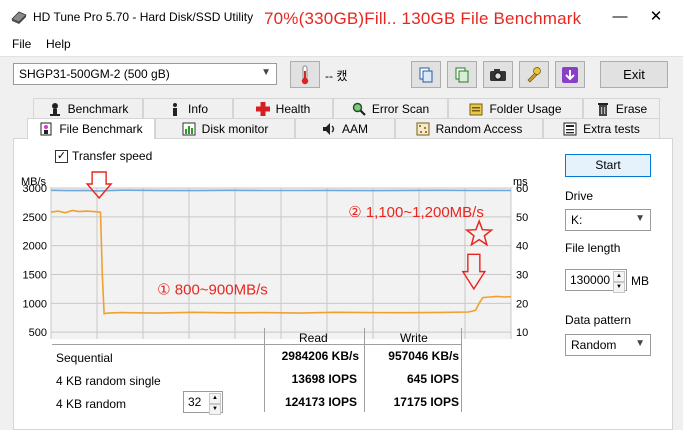 Image resolution: width=683 pixels, height=430 pixels. Describe the element at coordinates (98, 108) in the screenshot. I see `tab-benchmark-label: Benchmark` at that location.